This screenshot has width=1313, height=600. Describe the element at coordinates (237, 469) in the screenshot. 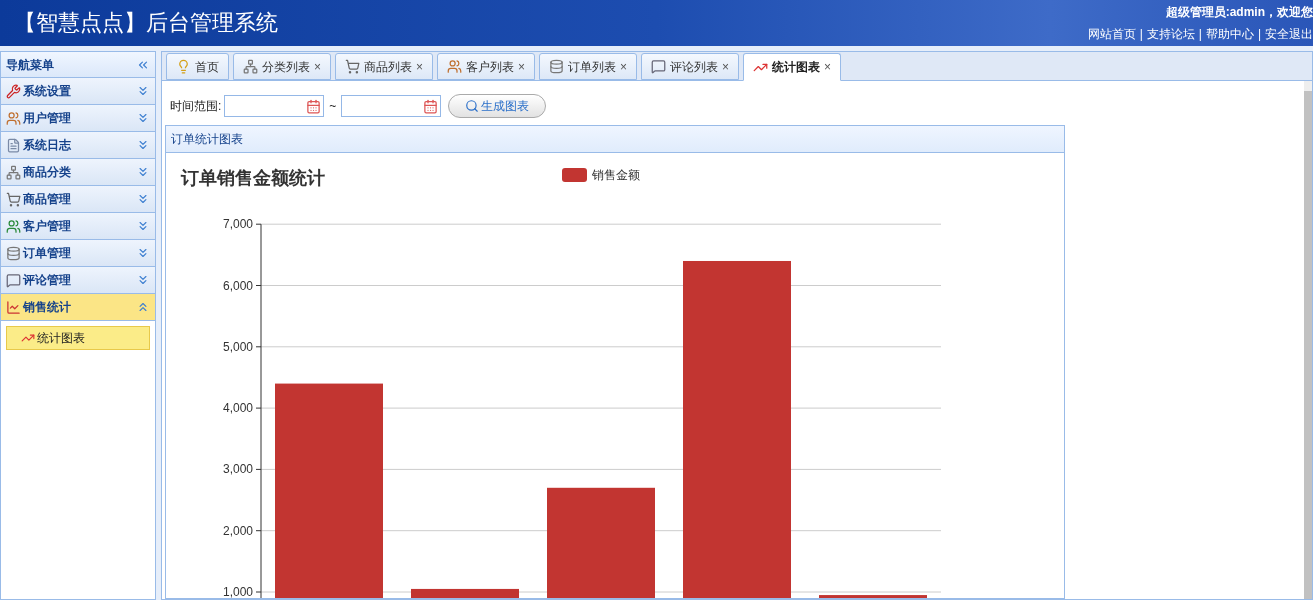

I see `y-tick-label: 3,000` at that location.